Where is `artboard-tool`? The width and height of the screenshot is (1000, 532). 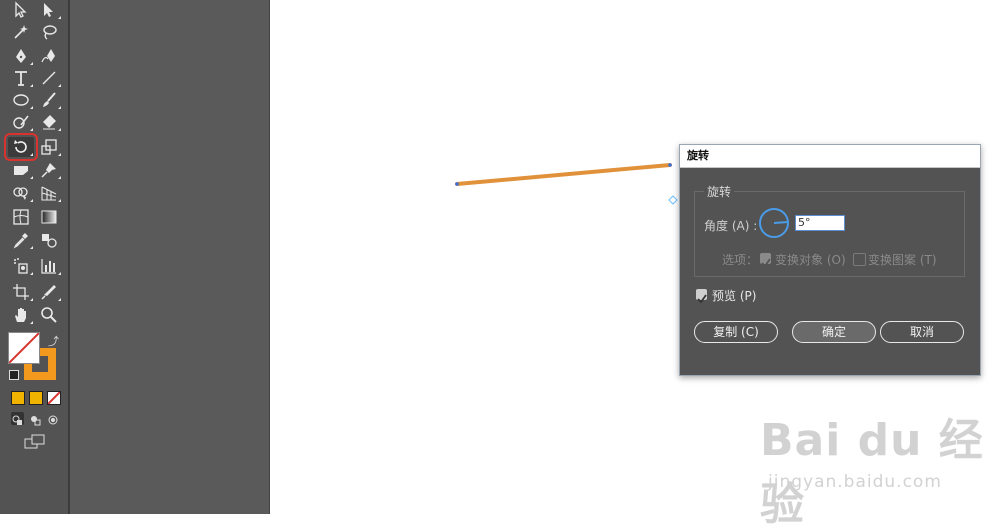 artboard-tool is located at coordinates (21, 292).